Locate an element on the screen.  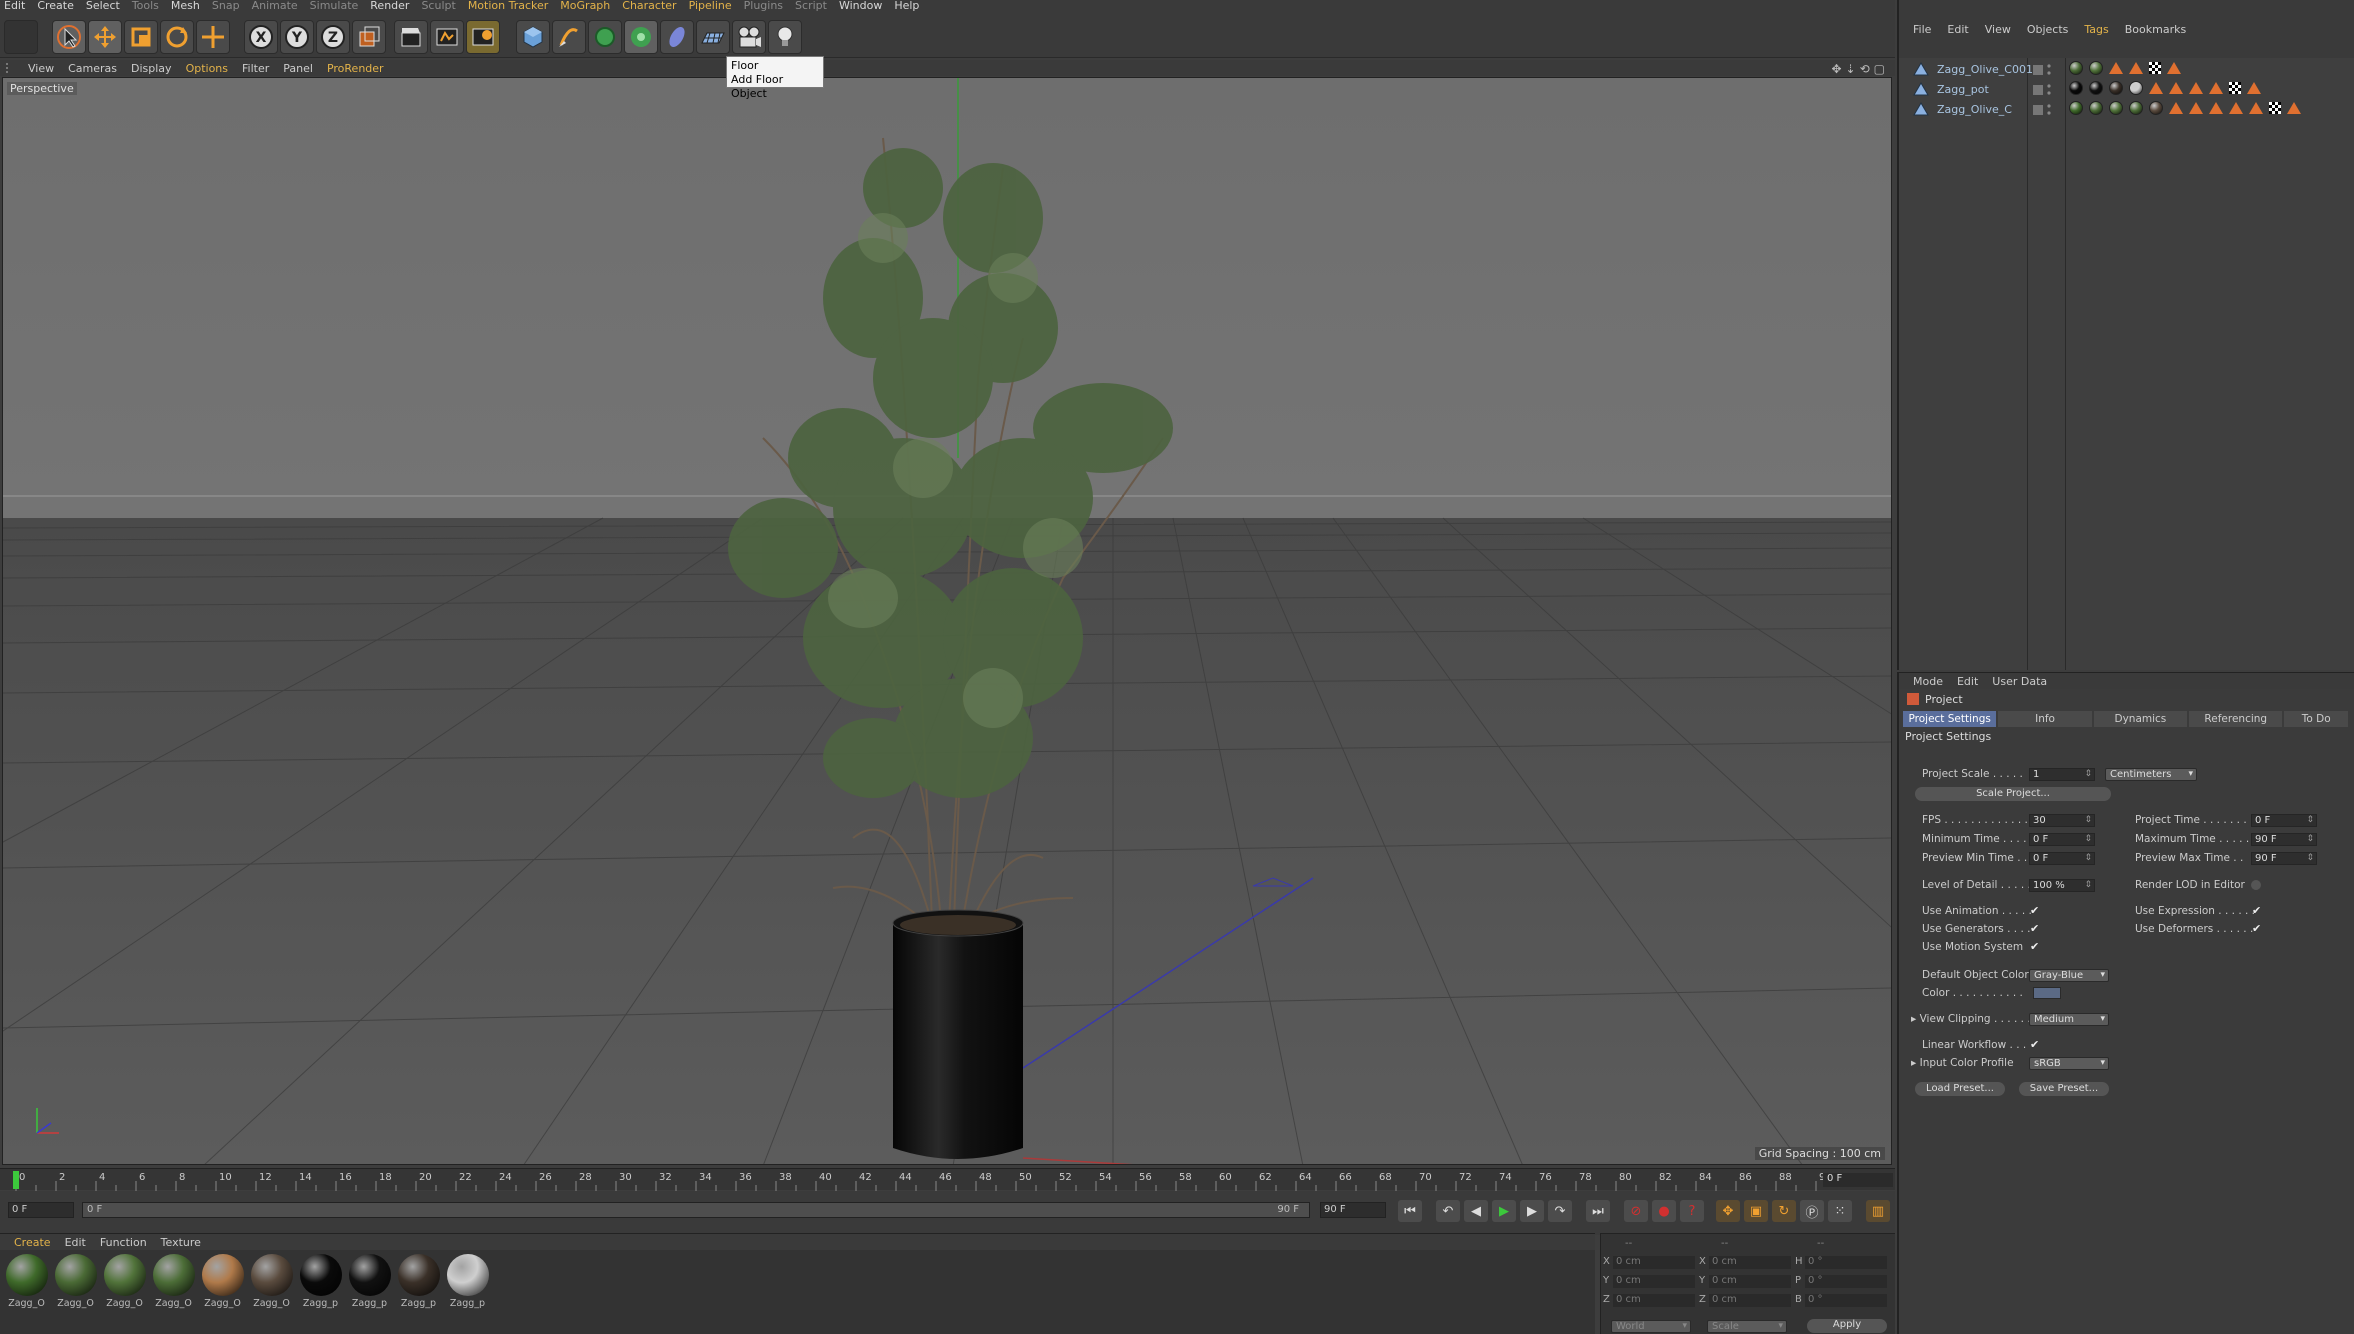
menu-sculpt: Sculpt is located at coordinates (440, 6).